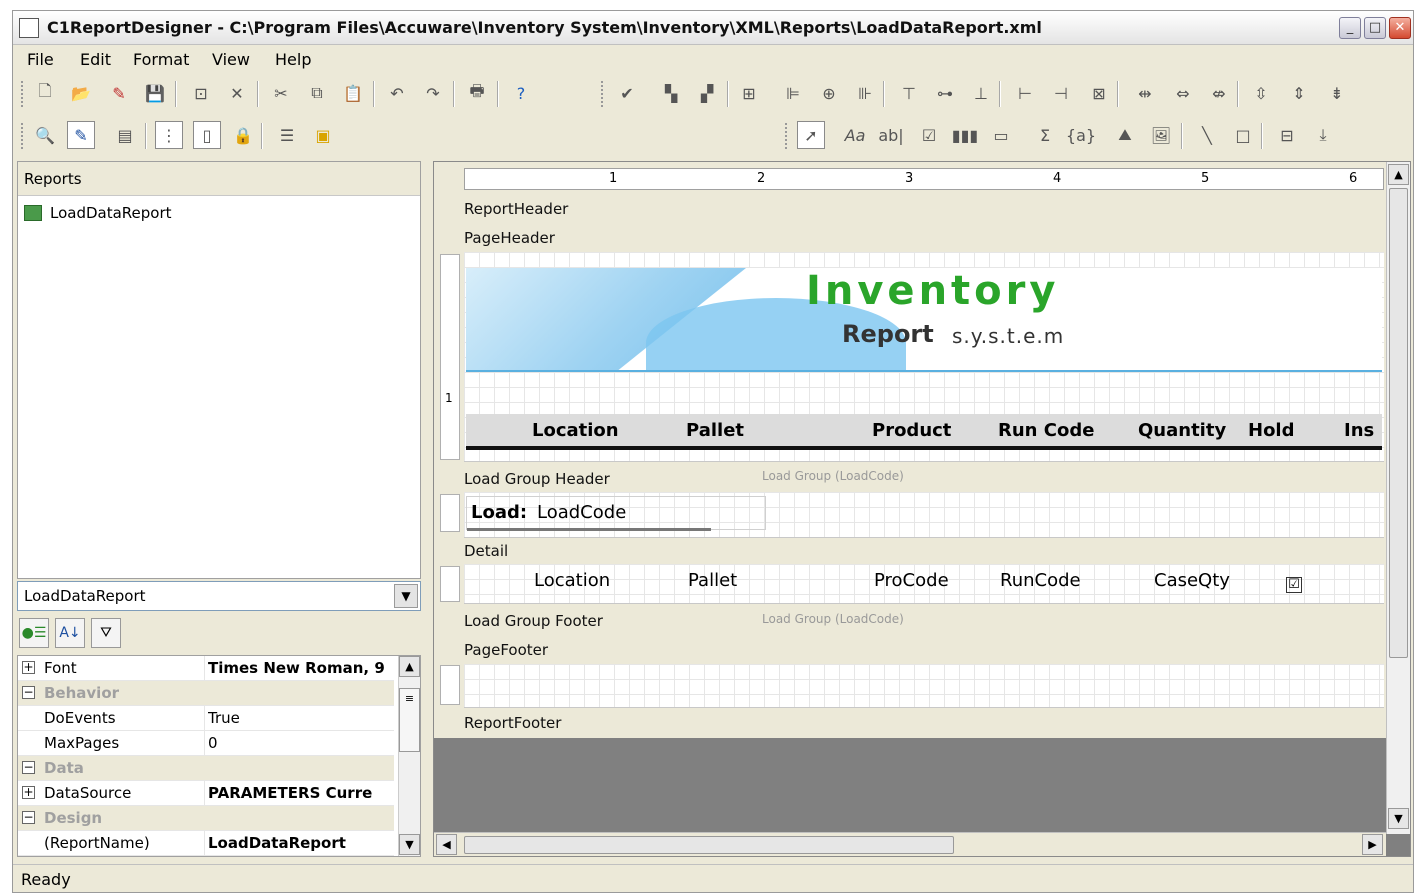  Describe the element at coordinates (1299, 93) in the screenshot. I see `vspace-increase-icon: ⇕` at that location.